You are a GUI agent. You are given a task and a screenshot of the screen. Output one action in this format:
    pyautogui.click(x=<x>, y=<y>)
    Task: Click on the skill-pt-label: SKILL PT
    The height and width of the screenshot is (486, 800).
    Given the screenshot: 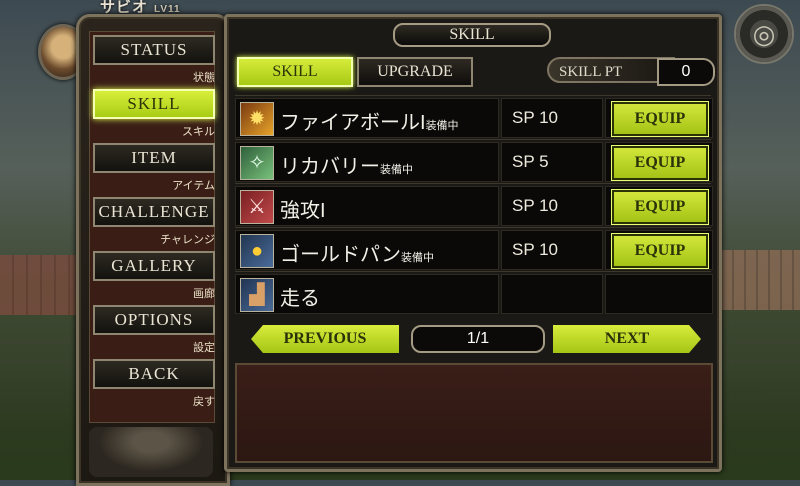 What is the action you would take?
    pyautogui.click(x=611, y=70)
    